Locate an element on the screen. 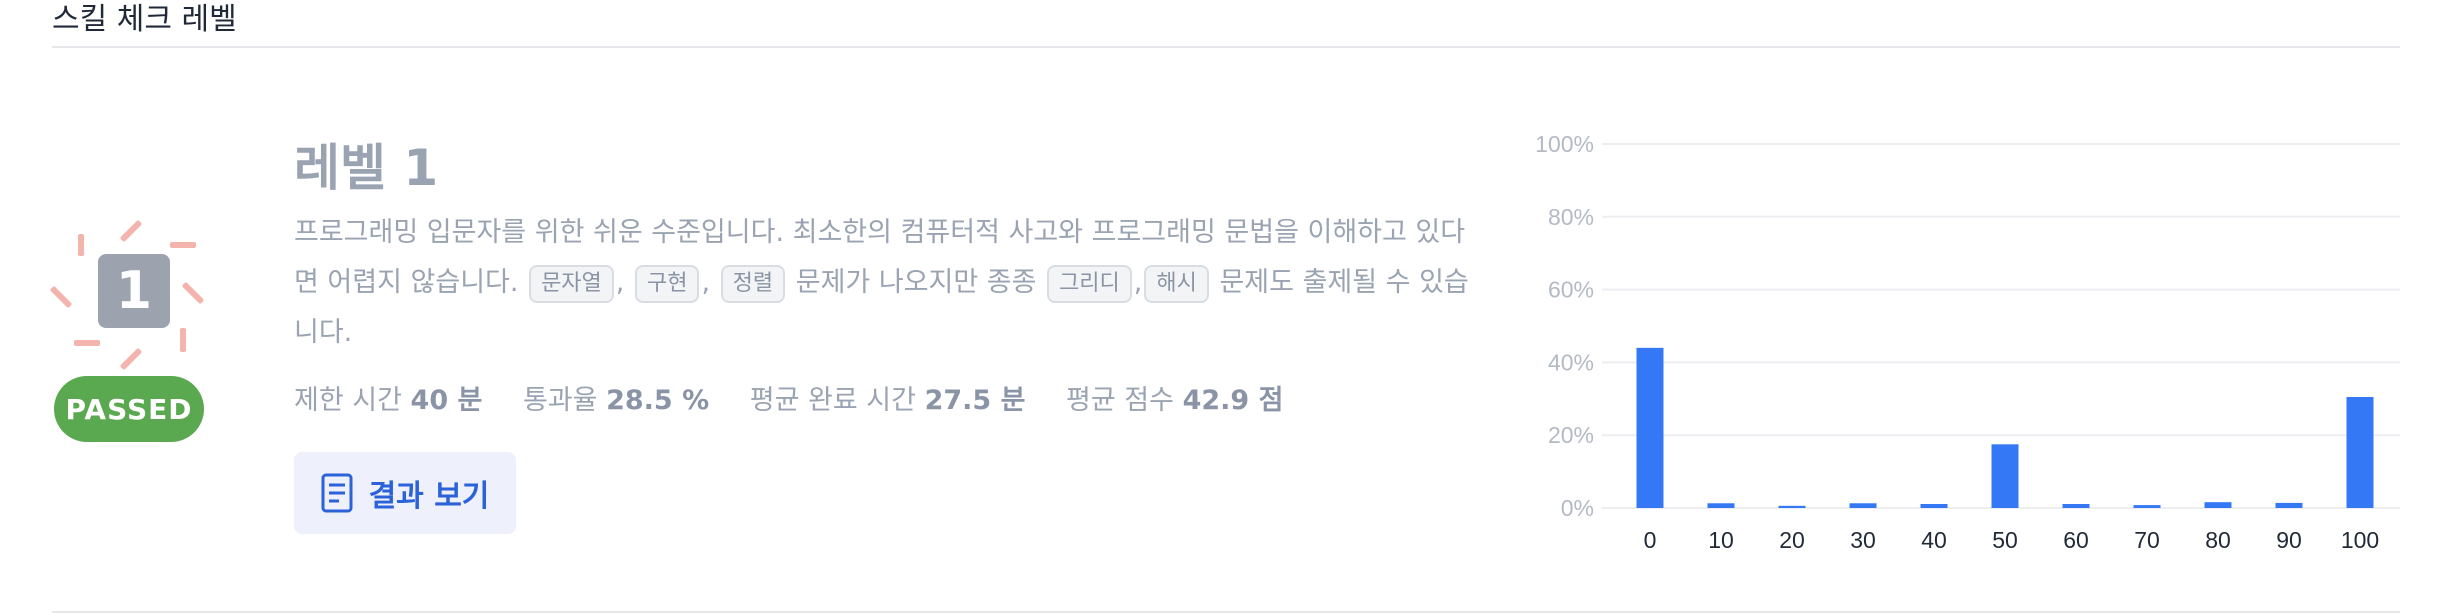 Image resolution: width=2452 pixels, height=614 pixels. x-tick-label: 50 is located at coordinates (2005, 540).